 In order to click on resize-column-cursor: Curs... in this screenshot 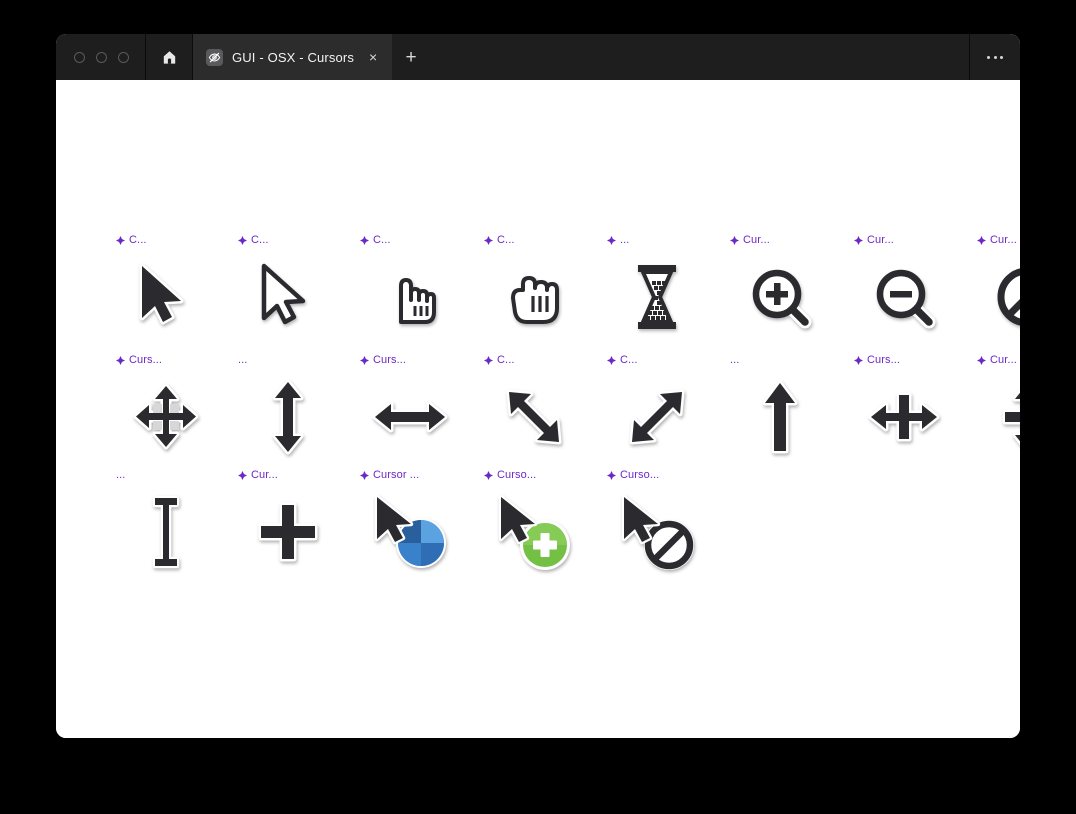, I will do `click(904, 410)`.